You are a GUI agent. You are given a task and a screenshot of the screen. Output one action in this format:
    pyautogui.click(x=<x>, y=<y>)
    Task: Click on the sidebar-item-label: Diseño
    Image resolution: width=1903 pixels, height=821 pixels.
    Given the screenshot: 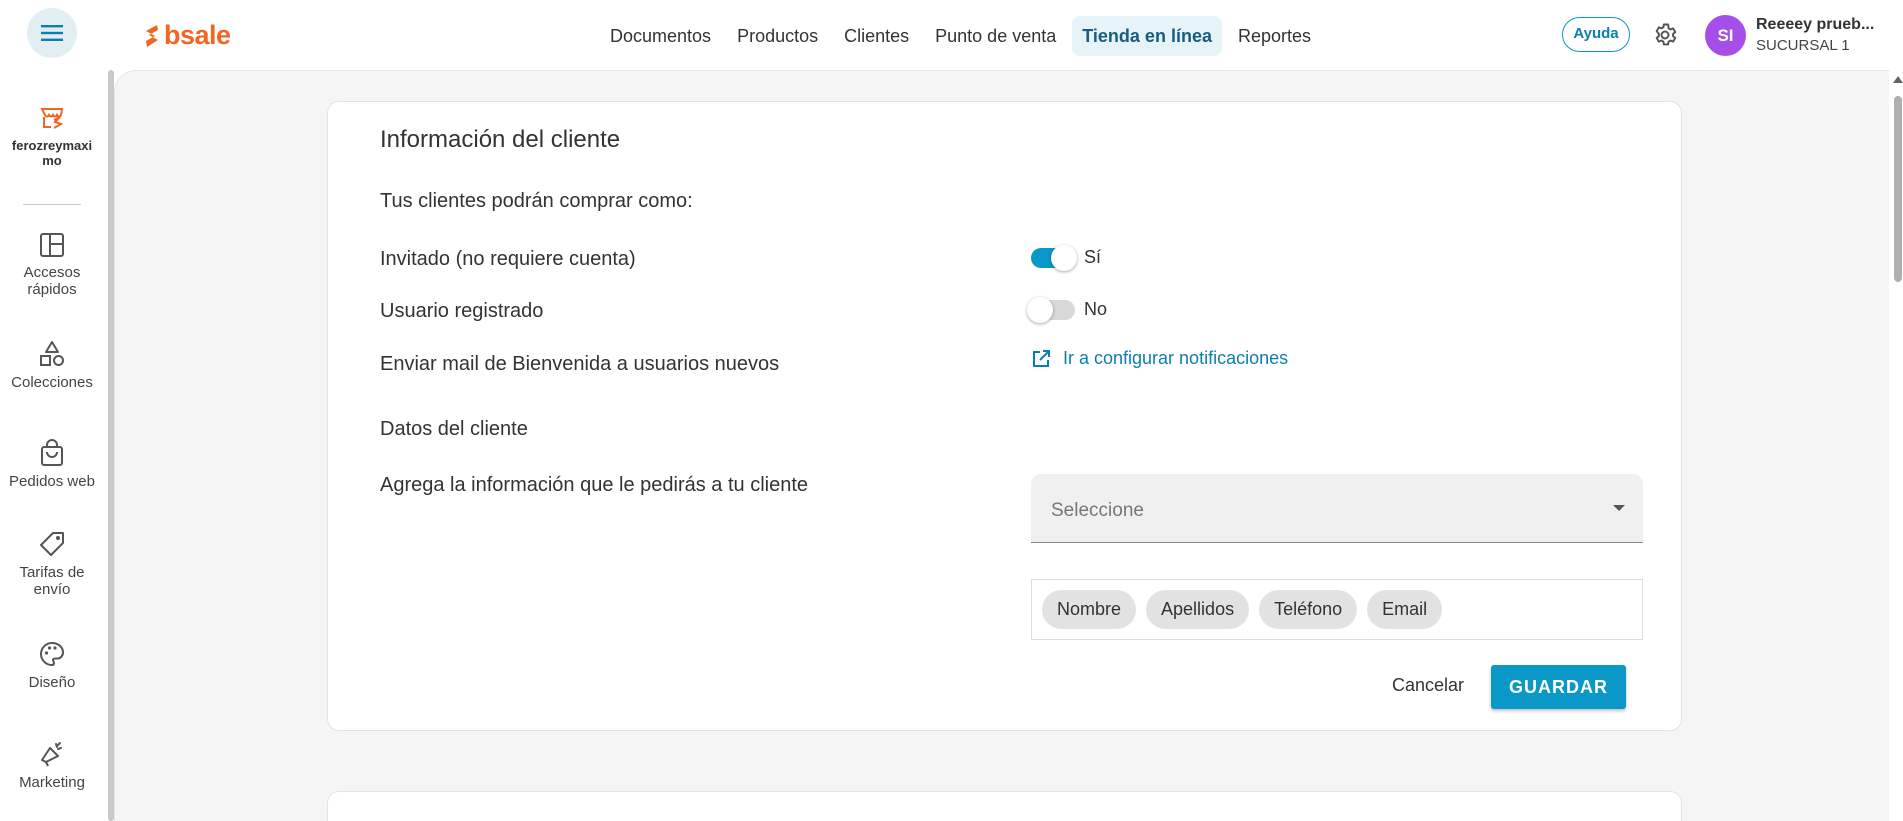 What is the action you would take?
    pyautogui.click(x=52, y=682)
    